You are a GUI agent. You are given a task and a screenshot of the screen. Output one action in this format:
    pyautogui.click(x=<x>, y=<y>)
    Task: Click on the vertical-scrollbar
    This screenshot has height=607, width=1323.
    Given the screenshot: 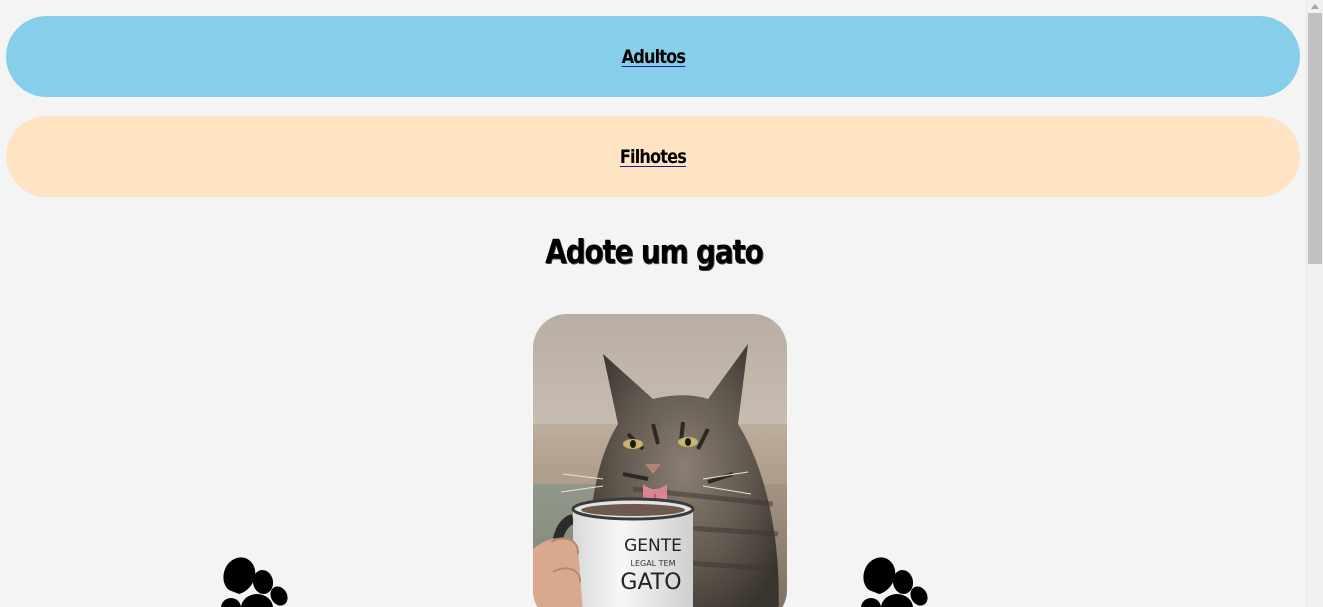 What is the action you would take?
    pyautogui.click(x=1314, y=303)
    